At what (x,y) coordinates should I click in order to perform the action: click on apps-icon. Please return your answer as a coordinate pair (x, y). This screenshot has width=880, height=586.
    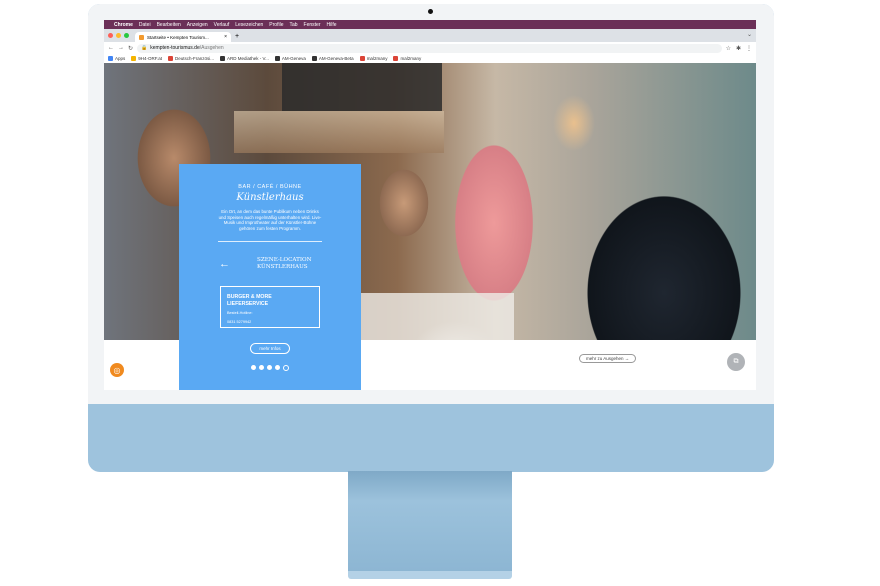
    Looking at the image, I should click on (110, 58).